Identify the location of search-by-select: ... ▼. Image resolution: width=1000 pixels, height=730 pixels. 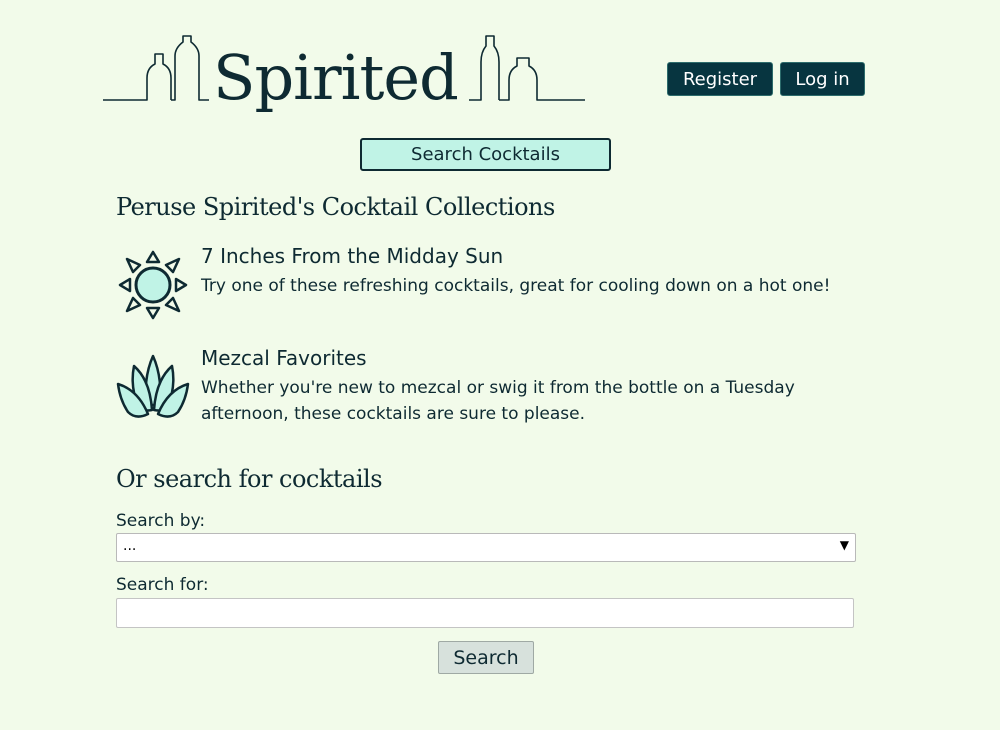
(486, 547).